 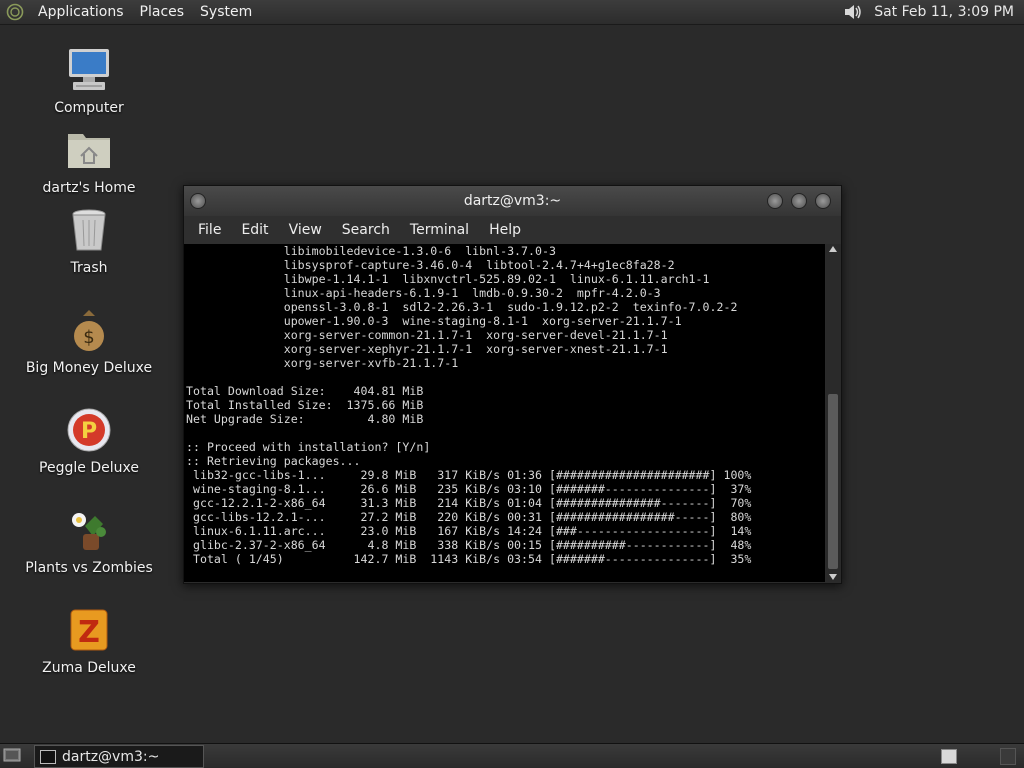 I want to click on terminal-icon, so click(x=48, y=756).